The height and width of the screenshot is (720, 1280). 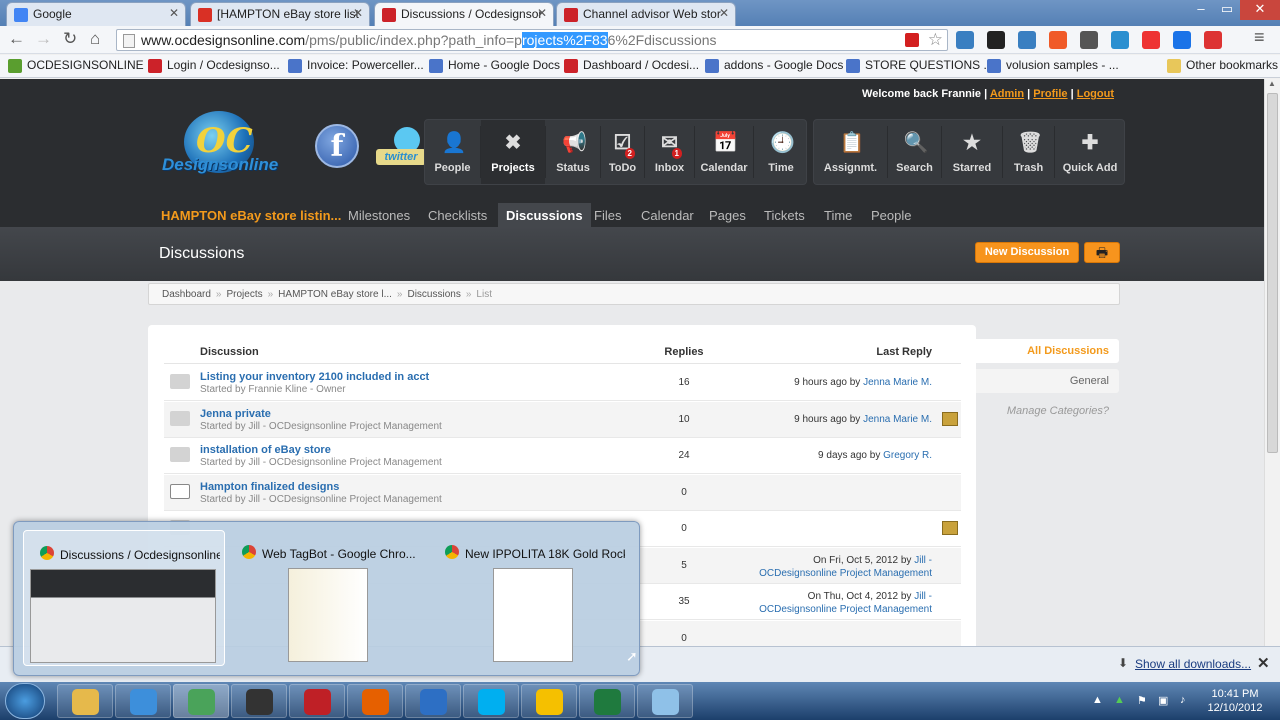 I want to click on subnav-discussions: Discussions, so click(x=544, y=215).